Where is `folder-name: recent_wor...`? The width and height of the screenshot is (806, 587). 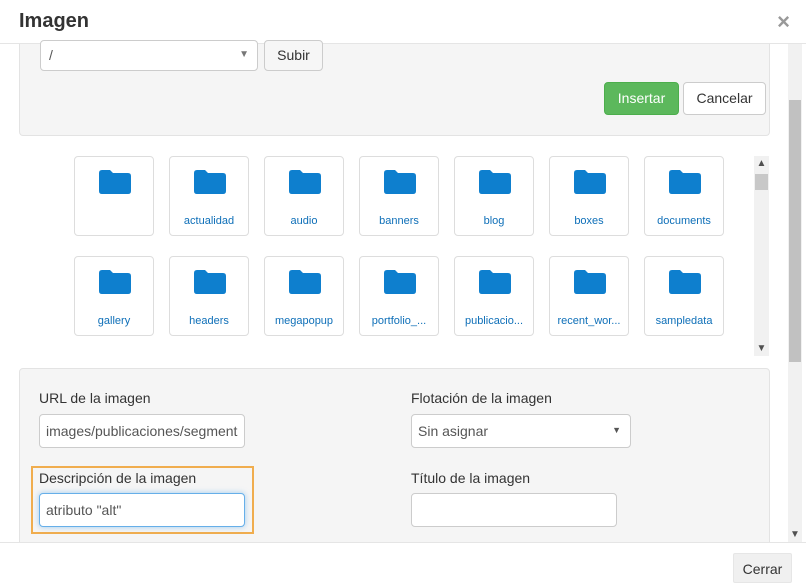
folder-name: recent_wor... is located at coordinates (589, 321).